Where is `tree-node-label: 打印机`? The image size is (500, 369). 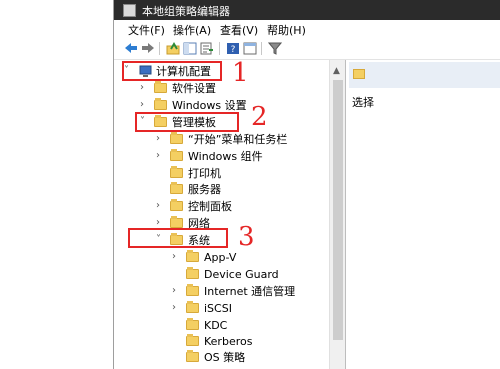 tree-node-label: 打印机 is located at coordinates (204, 173).